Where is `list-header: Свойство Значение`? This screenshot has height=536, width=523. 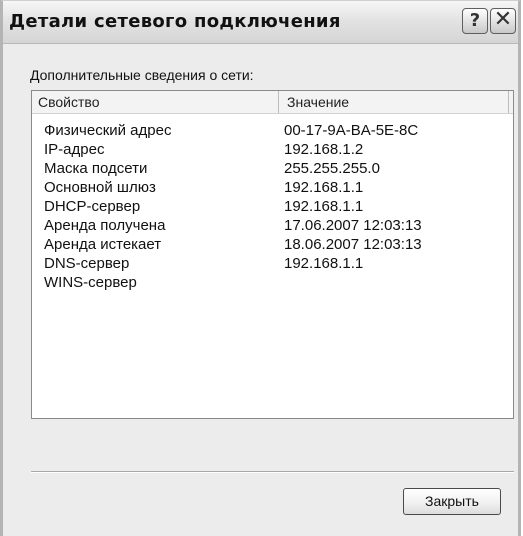
list-header: Свойство Значение is located at coordinates (272, 102).